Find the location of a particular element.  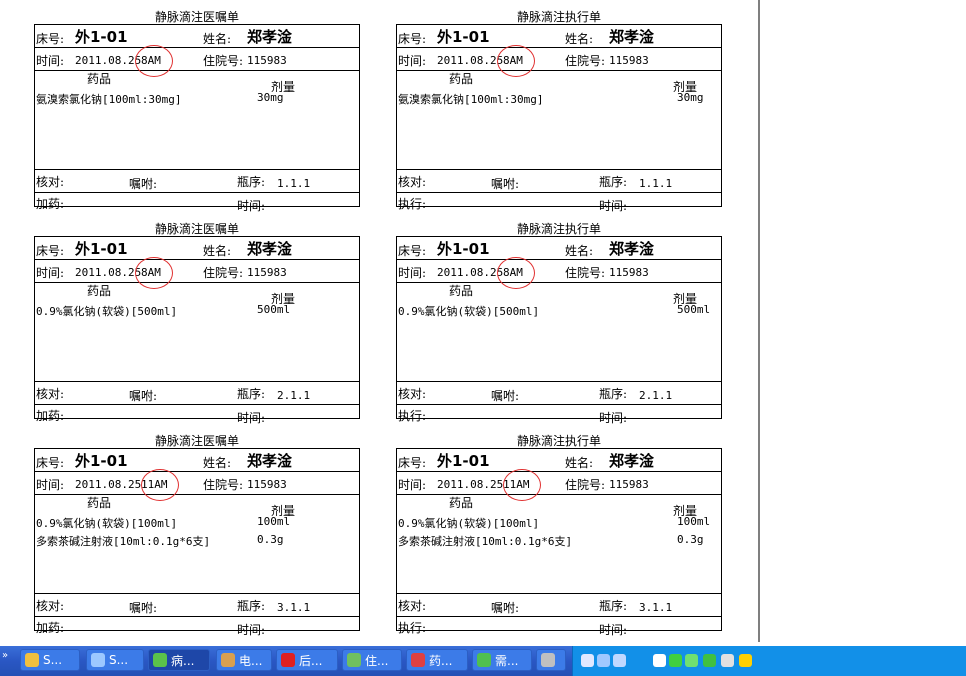

signal-icon is located at coordinates (675, 660).